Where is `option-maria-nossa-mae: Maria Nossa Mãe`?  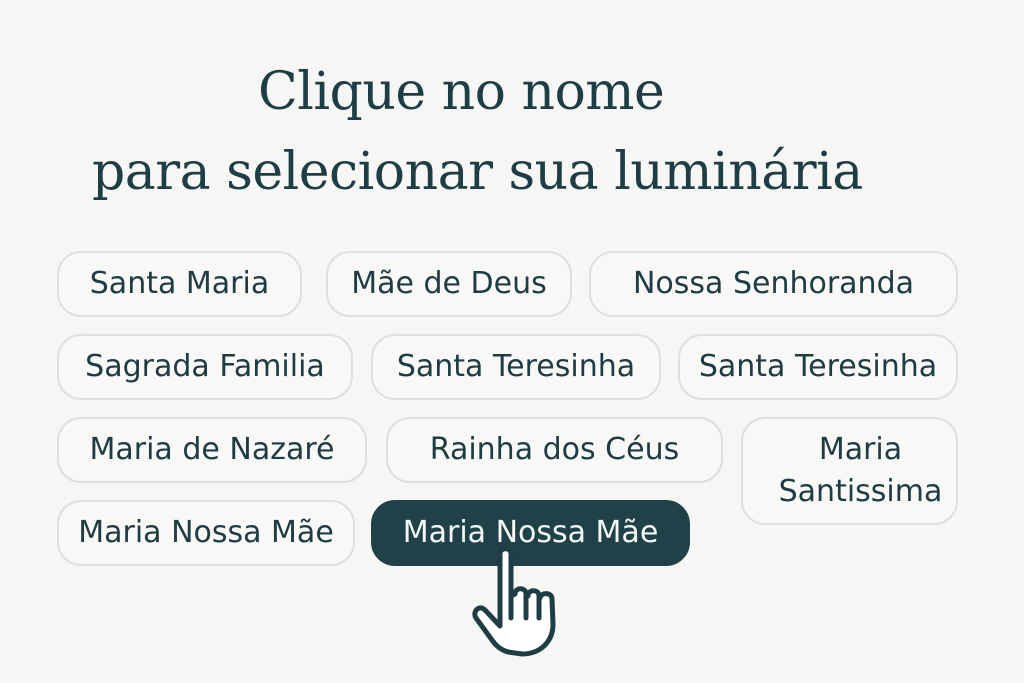 option-maria-nossa-mae: Maria Nossa Mãe is located at coordinates (206, 533).